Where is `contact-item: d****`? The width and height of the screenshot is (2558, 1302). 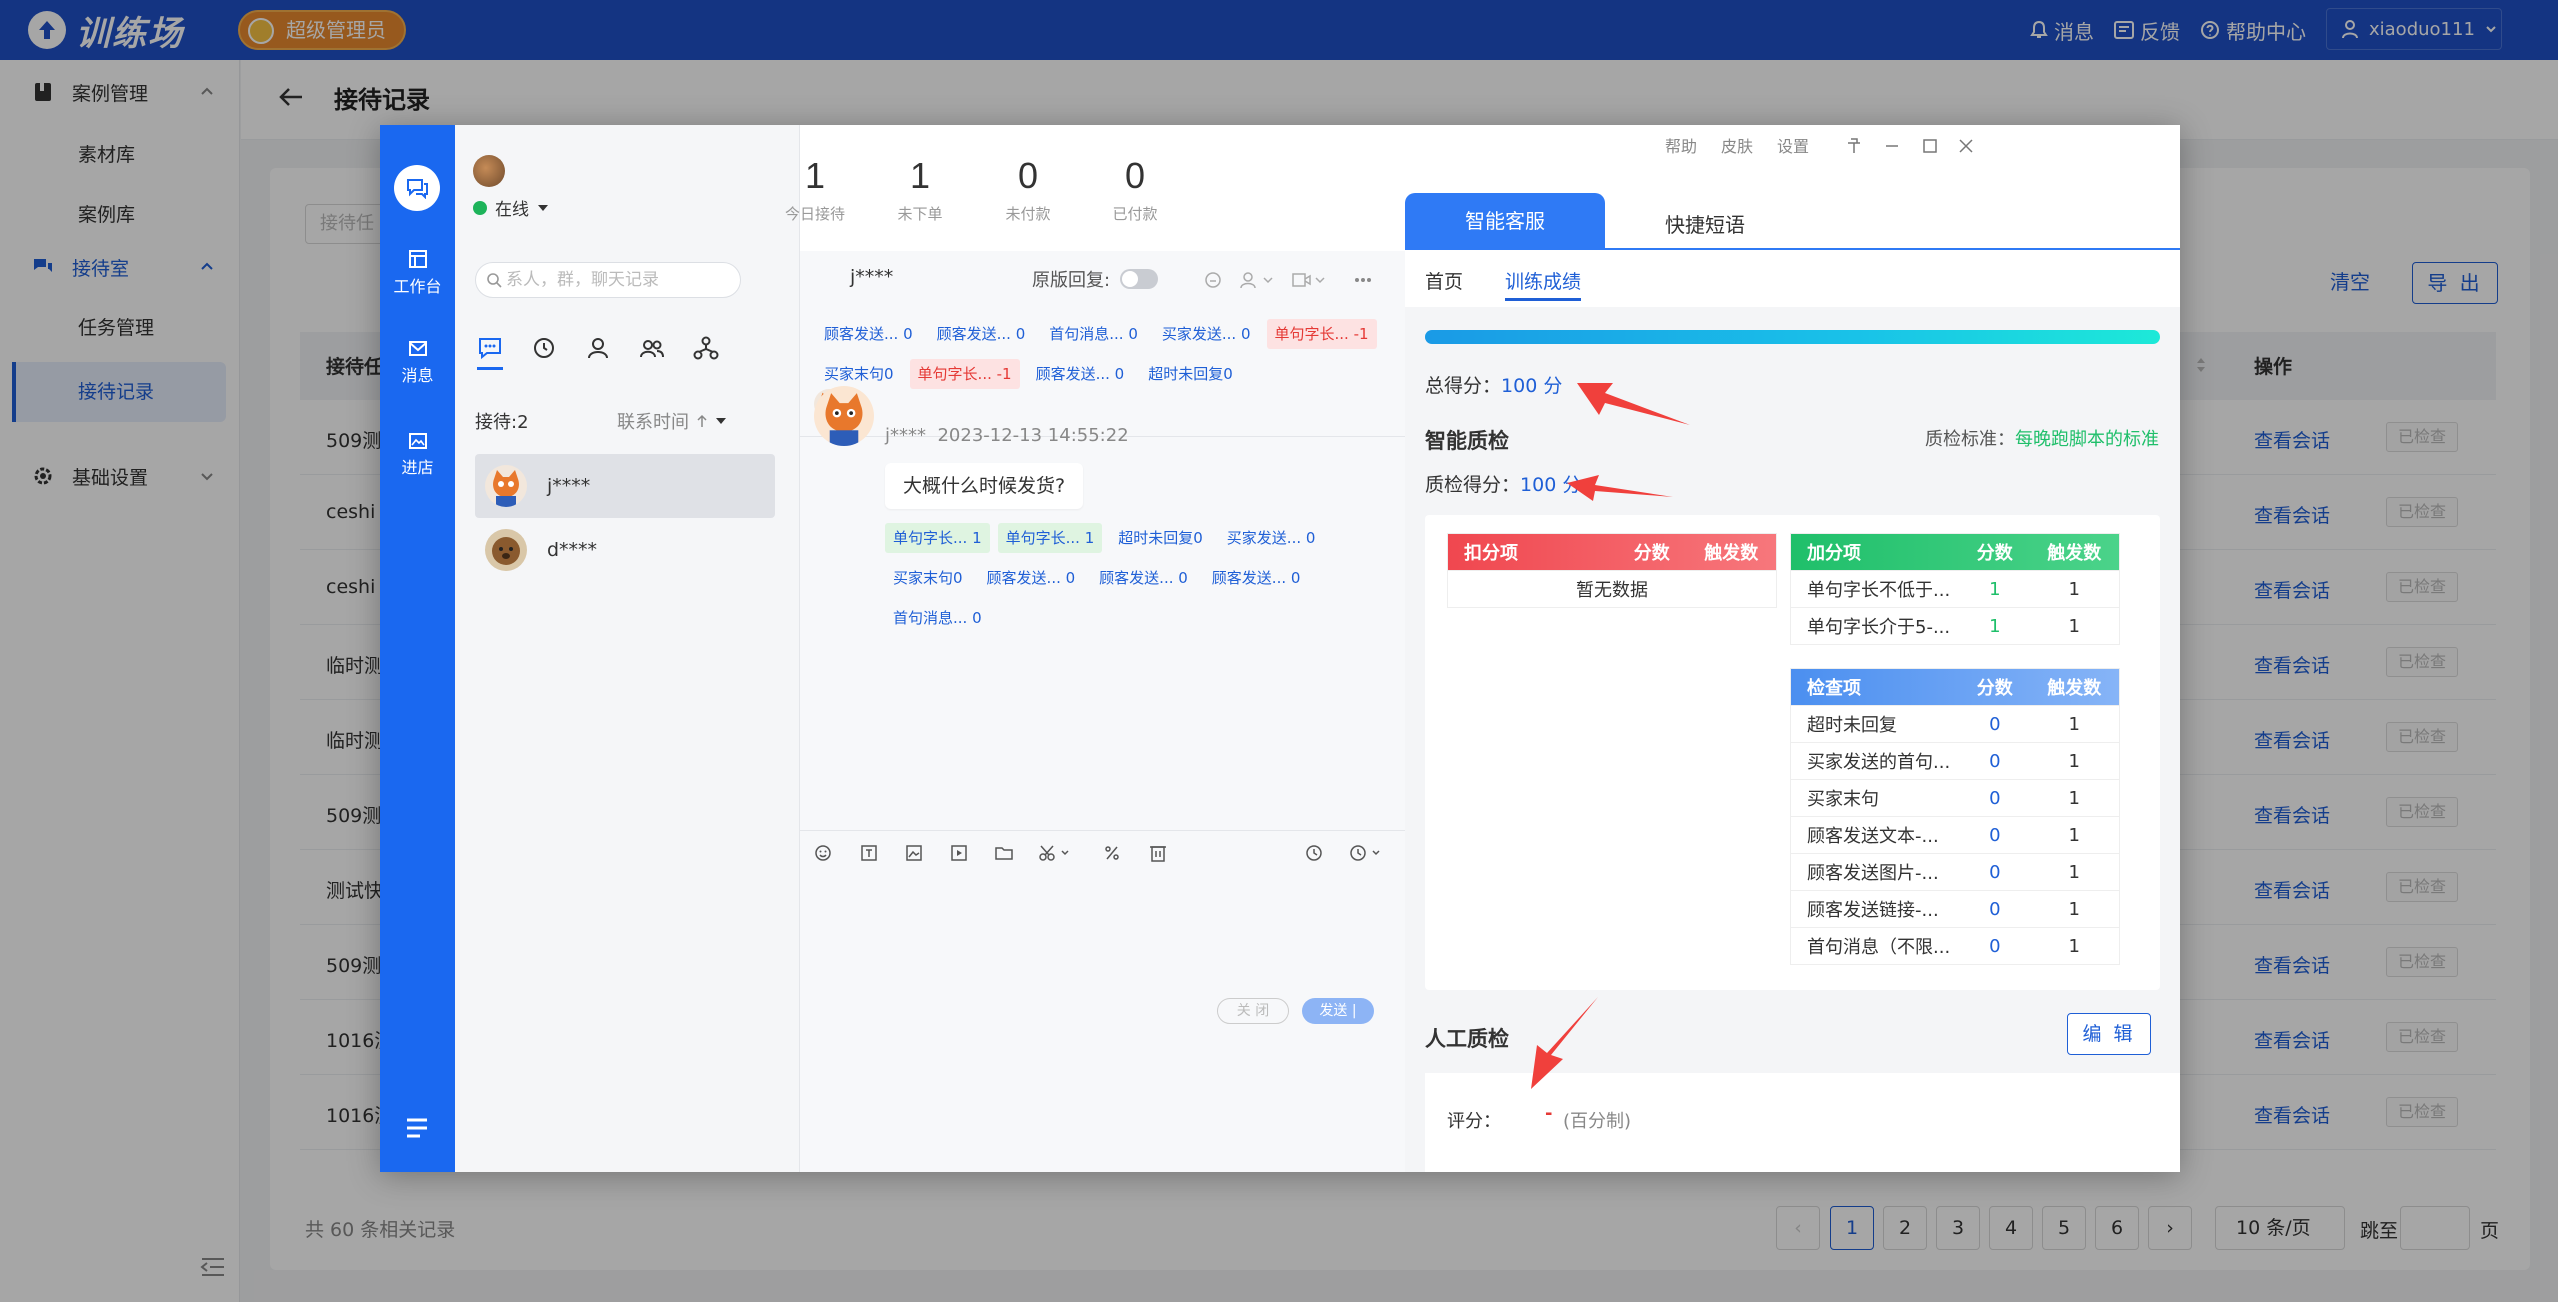 contact-item: d**** is located at coordinates (625, 550).